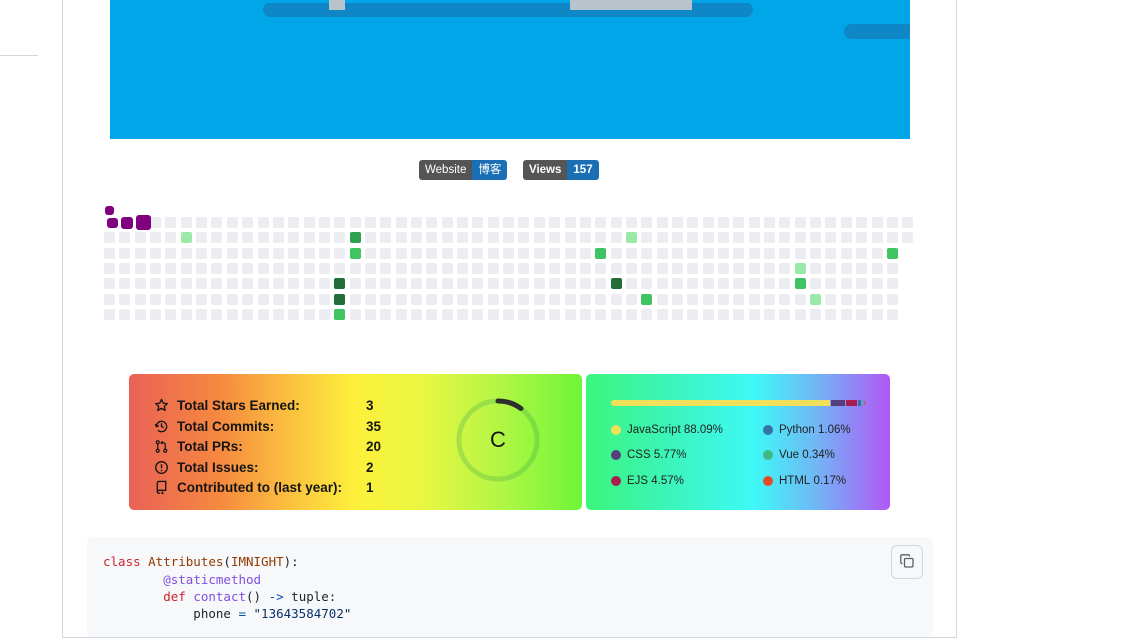  What do you see at coordinates (639, 455) in the screenshot?
I see `language-name: CSS` at bounding box center [639, 455].